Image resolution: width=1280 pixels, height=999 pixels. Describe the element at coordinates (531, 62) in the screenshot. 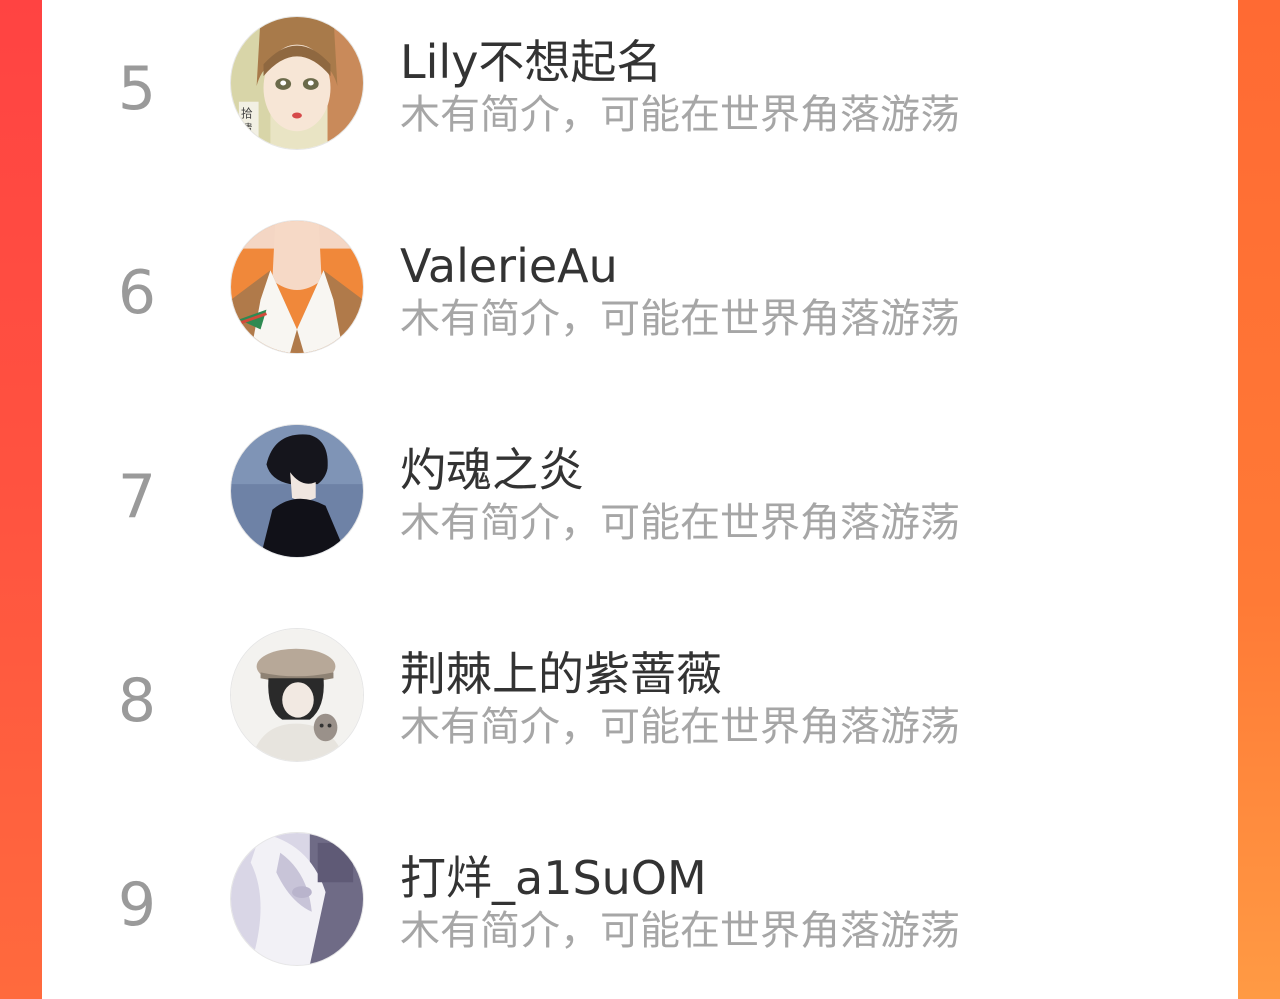

I see `user-name: Lily不想起名` at that location.